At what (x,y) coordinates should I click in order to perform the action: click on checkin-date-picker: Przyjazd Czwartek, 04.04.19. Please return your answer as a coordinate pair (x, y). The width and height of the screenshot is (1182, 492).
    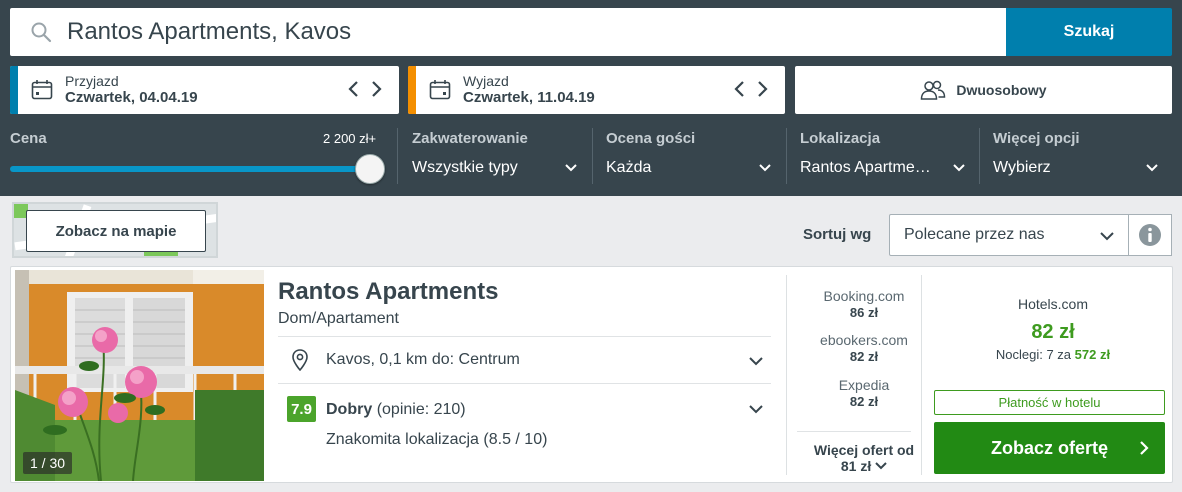
    Looking at the image, I should click on (204, 90).